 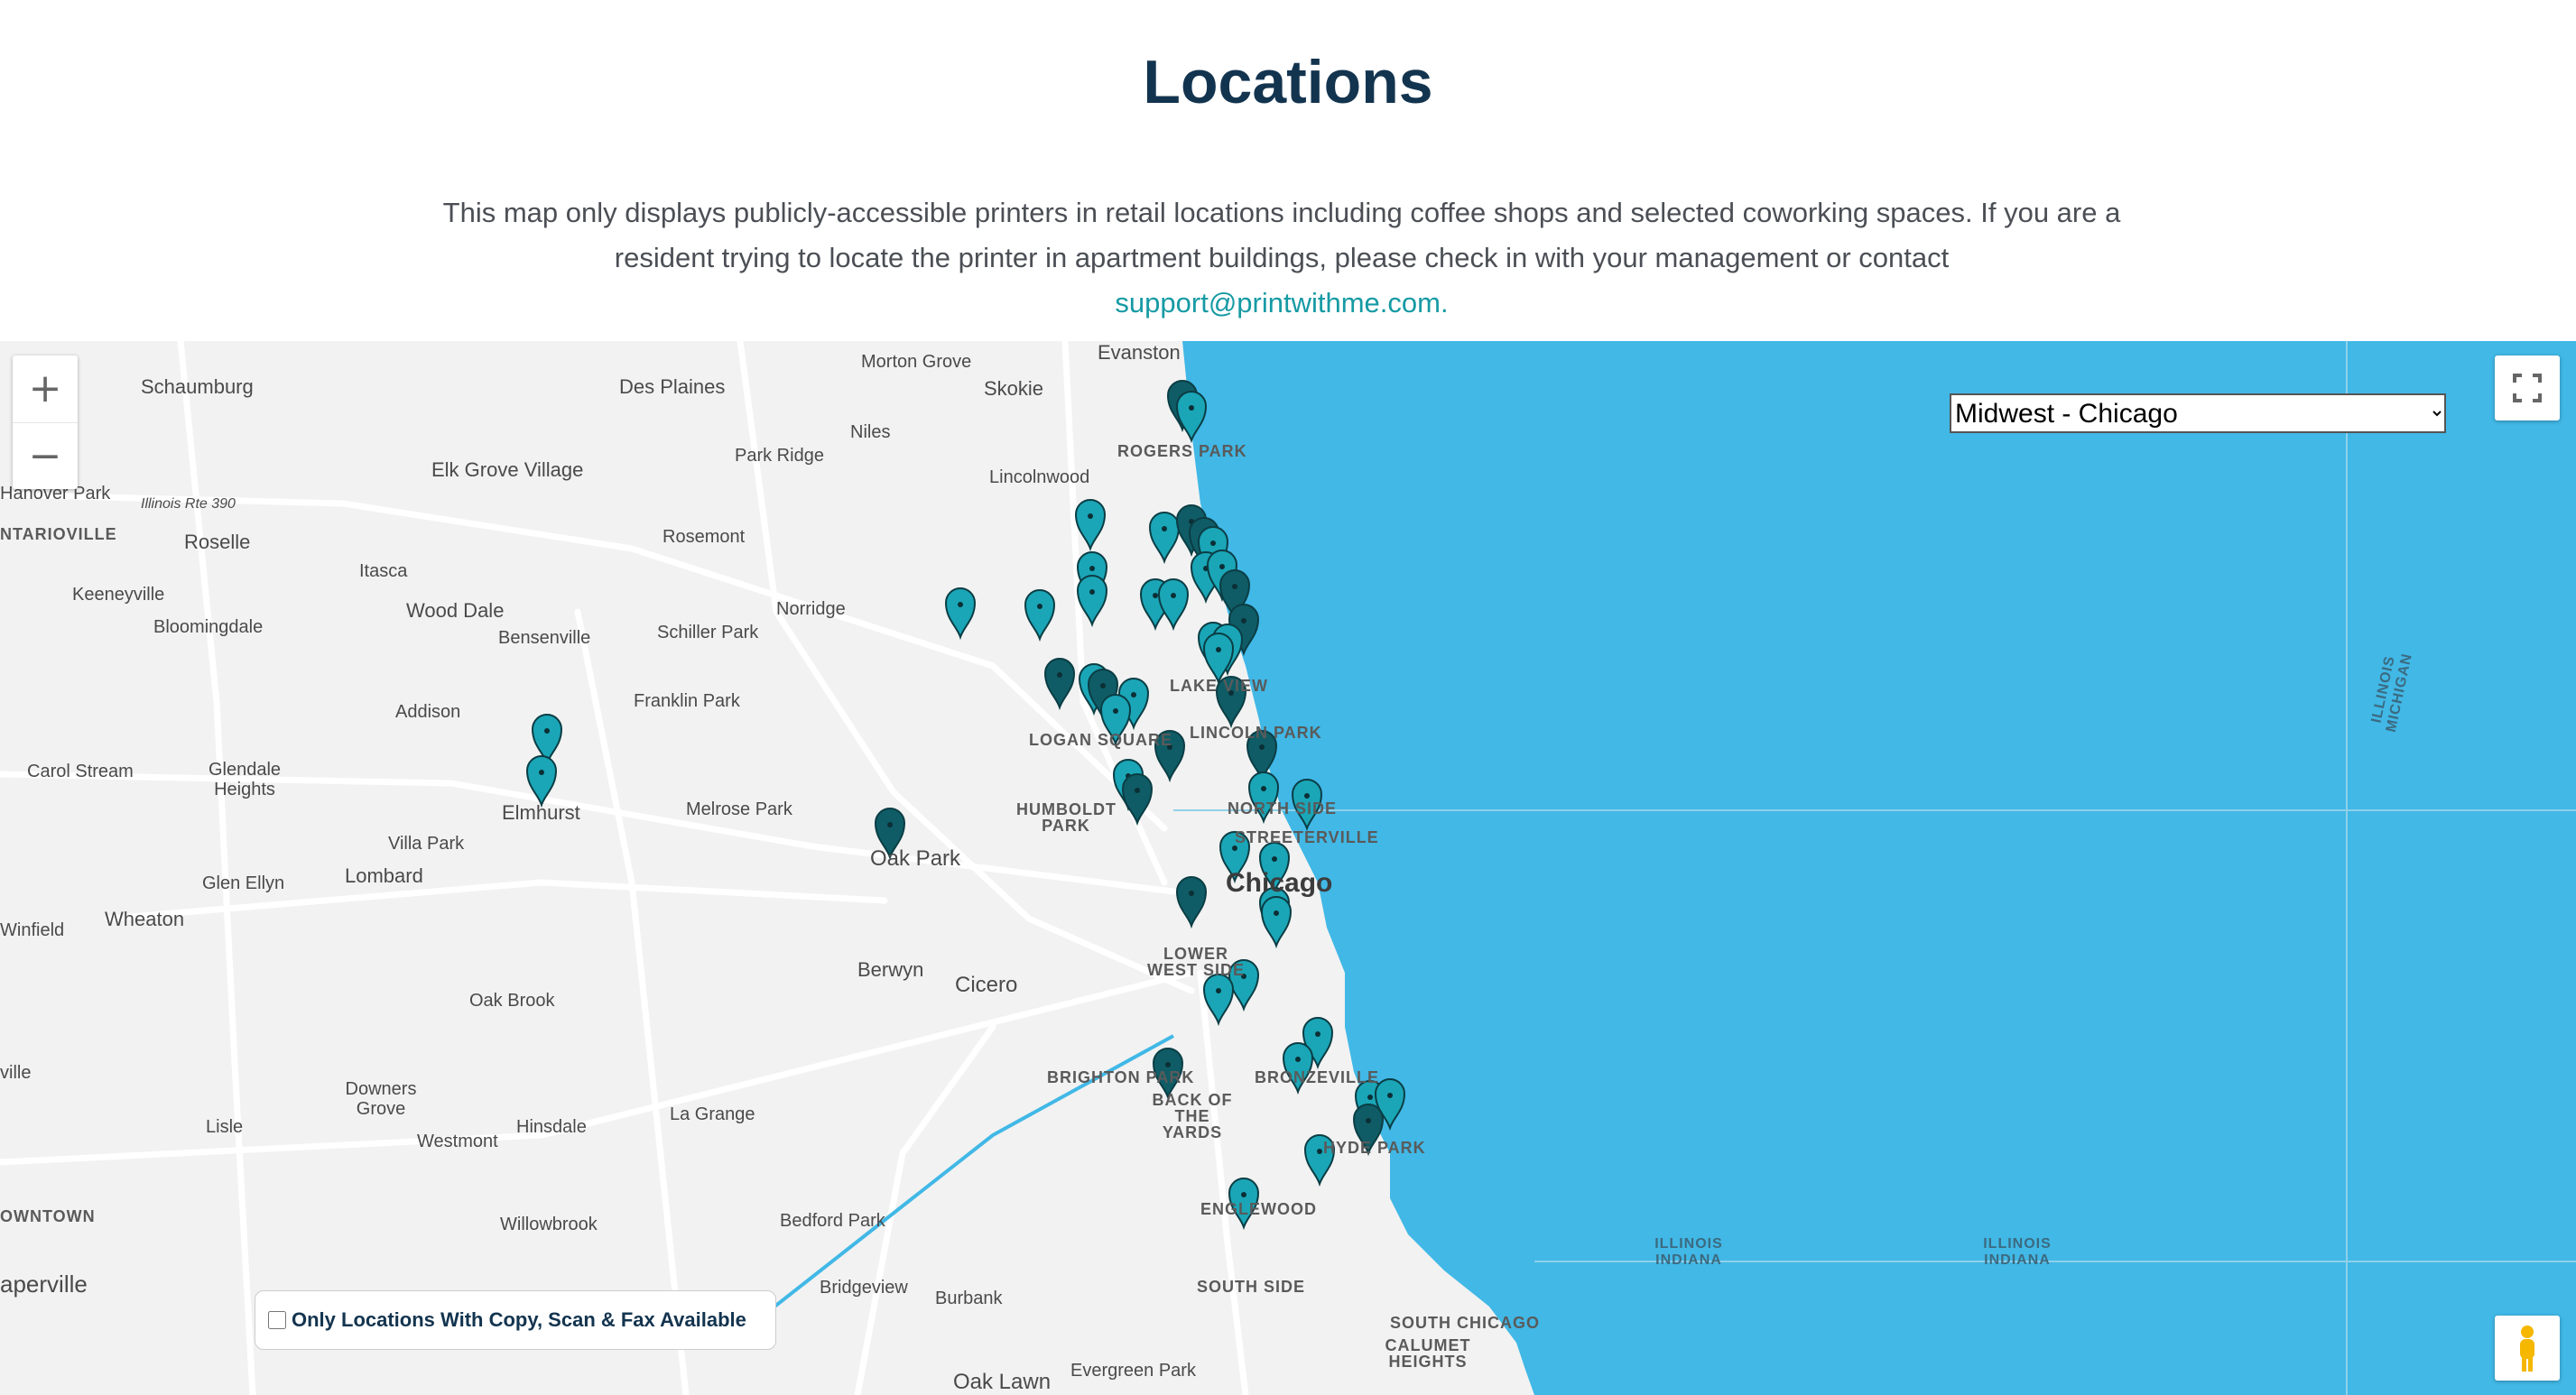 What do you see at coordinates (119, 595) in the screenshot?
I see `place-label: Keeneyville` at bounding box center [119, 595].